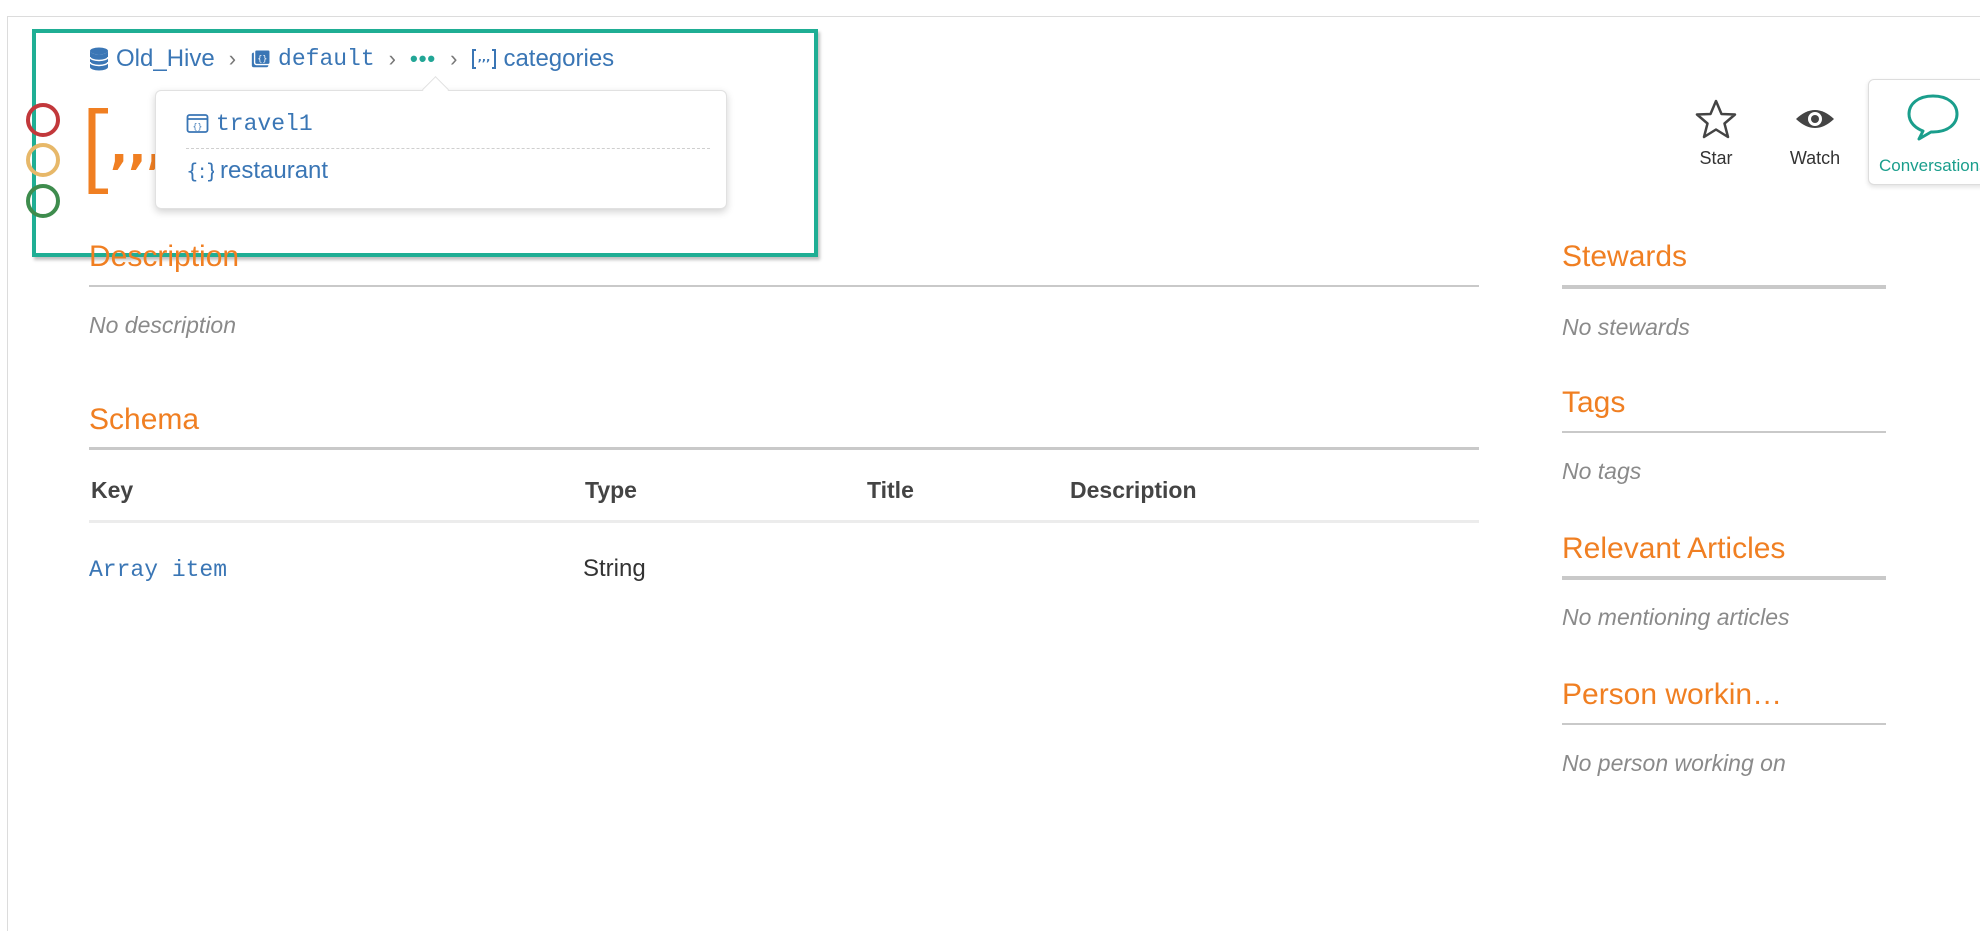 This screenshot has width=1980, height=931. I want to click on breadcrumb-current-label: categories, so click(559, 58).